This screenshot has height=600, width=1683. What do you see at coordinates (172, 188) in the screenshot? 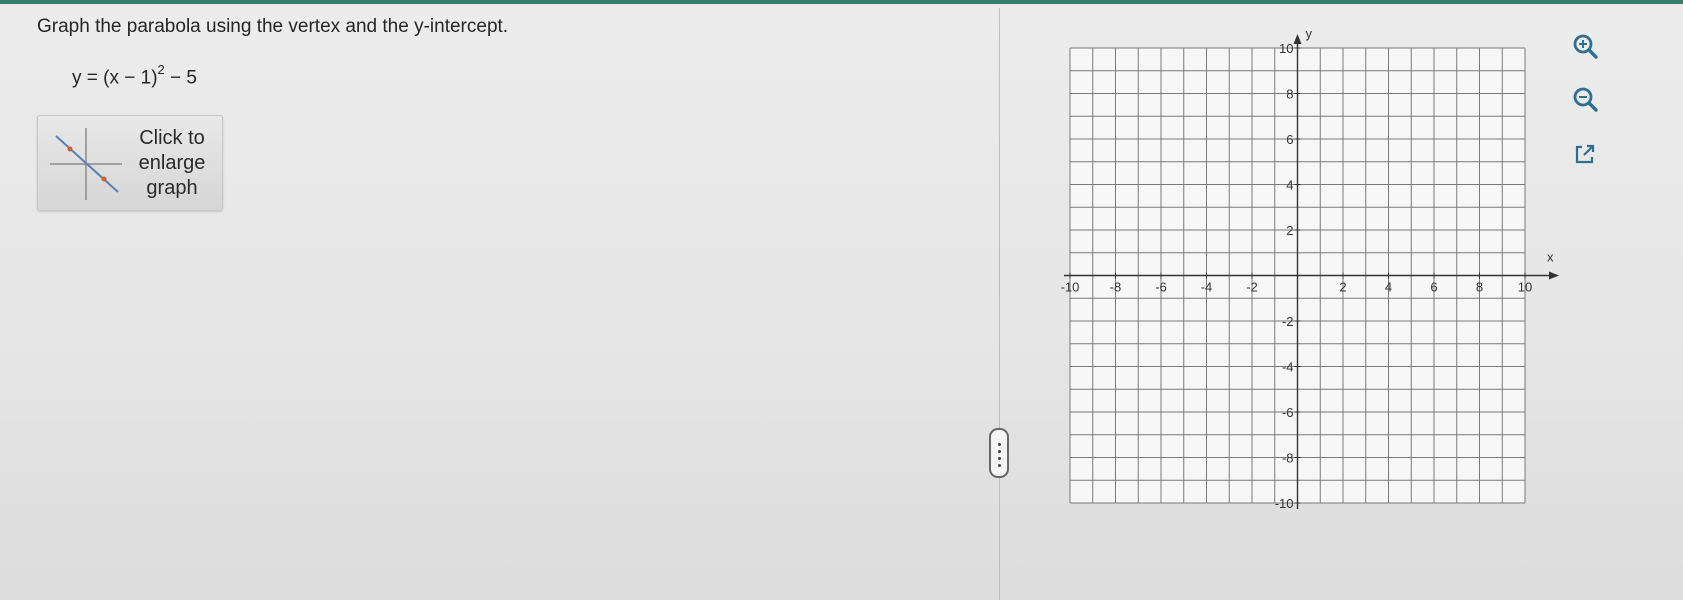
I see `enlarge-label-line3: graph` at bounding box center [172, 188].